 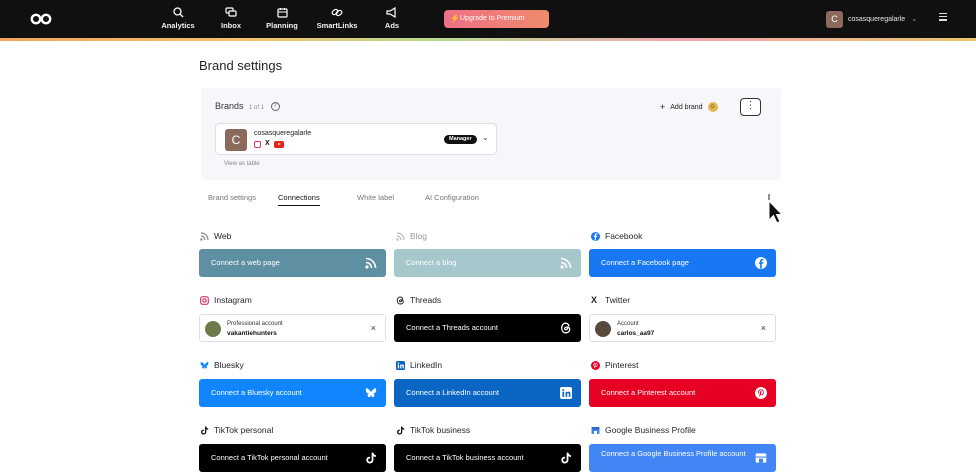 What do you see at coordinates (636, 333) in the screenshot?
I see `account-username: carlos_aa97` at bounding box center [636, 333].